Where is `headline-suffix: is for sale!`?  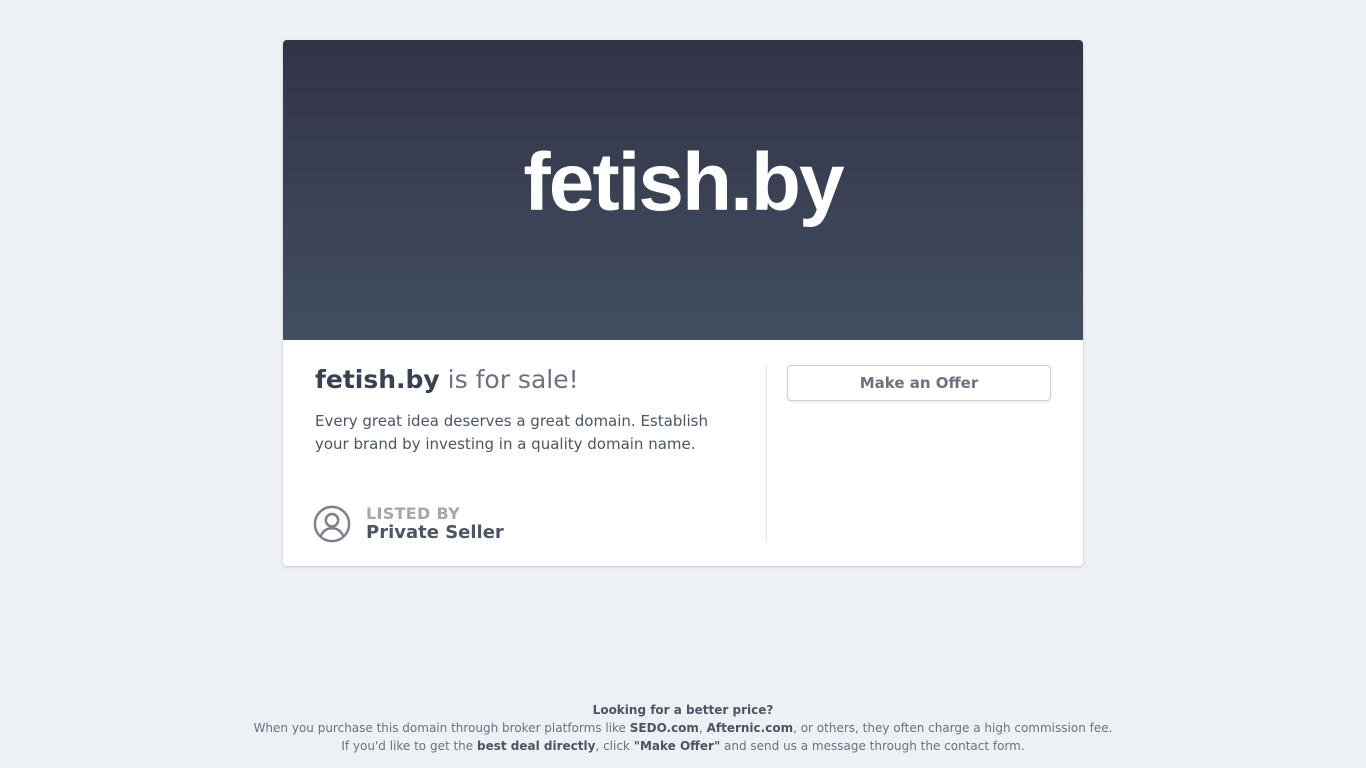 headline-suffix: is for sale! is located at coordinates (509, 379).